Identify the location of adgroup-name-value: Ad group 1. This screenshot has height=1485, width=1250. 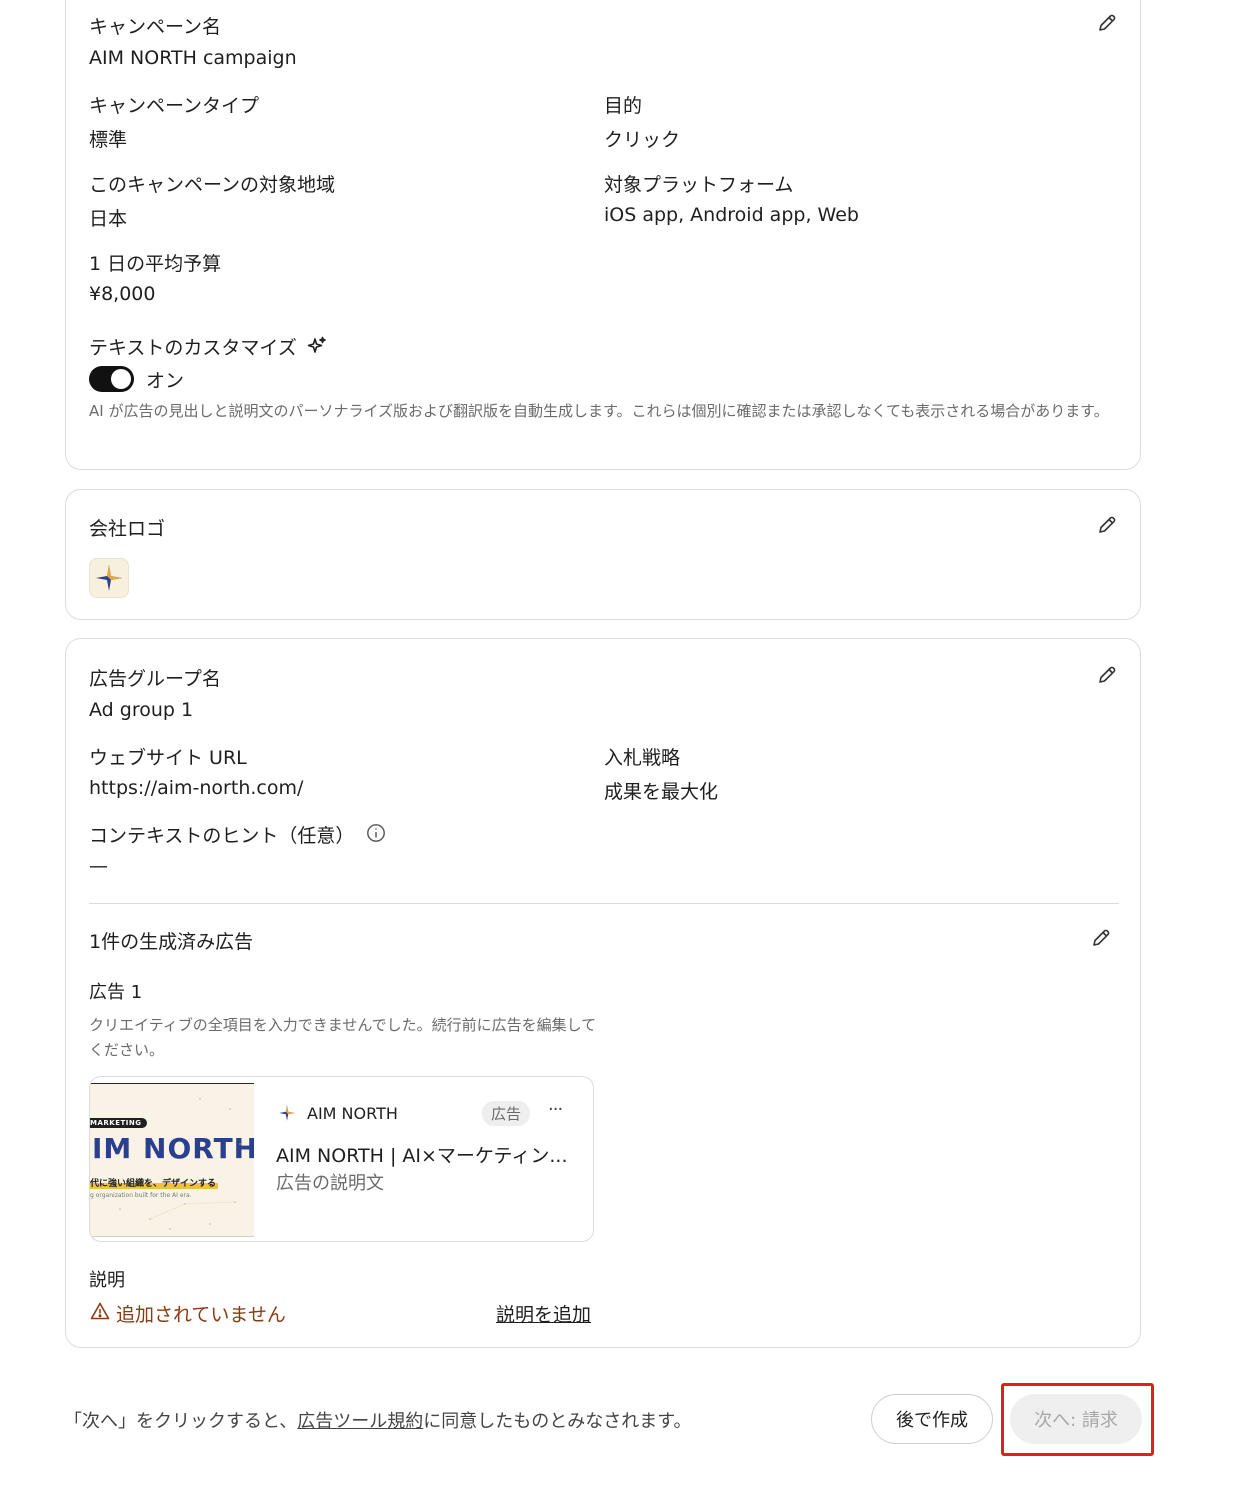
(141, 710).